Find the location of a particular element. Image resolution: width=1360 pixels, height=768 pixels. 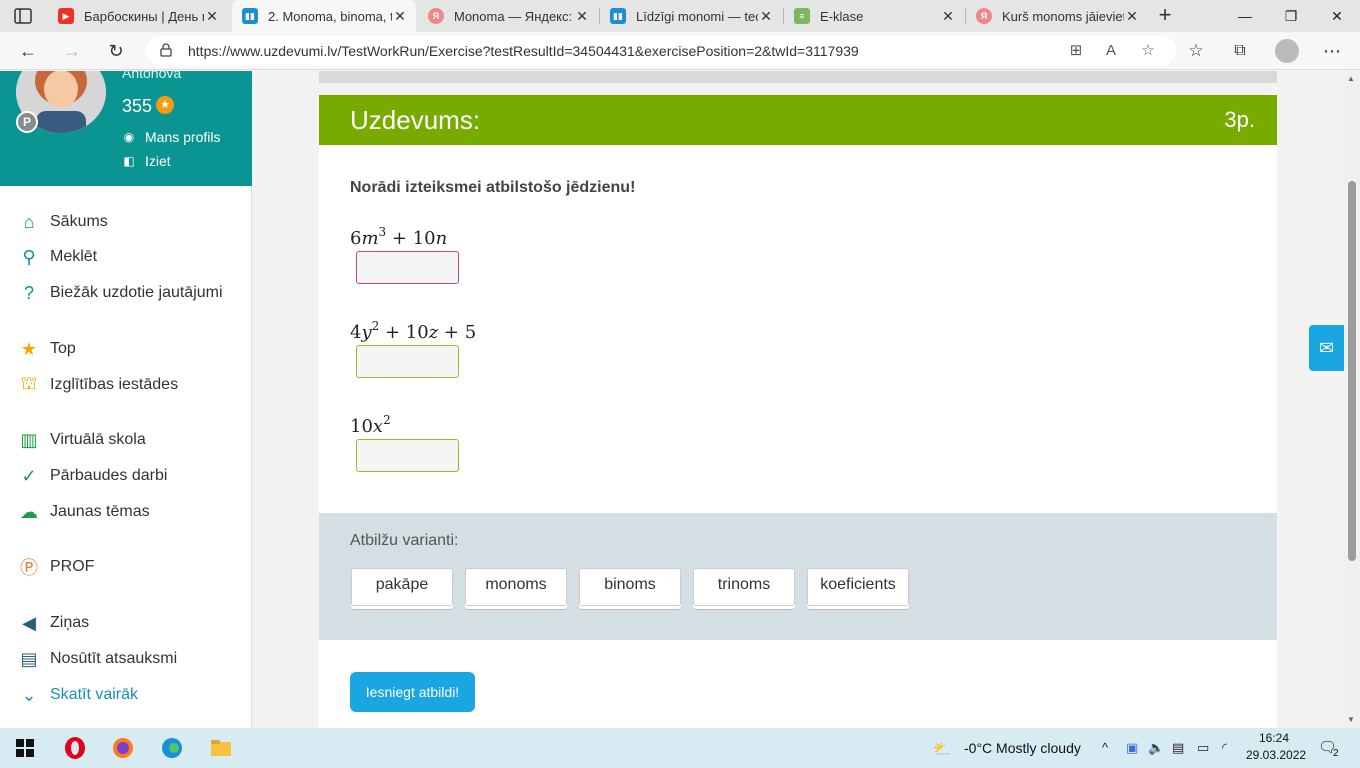

favorites-icon: ☆ is located at coordinates (1196, 51).